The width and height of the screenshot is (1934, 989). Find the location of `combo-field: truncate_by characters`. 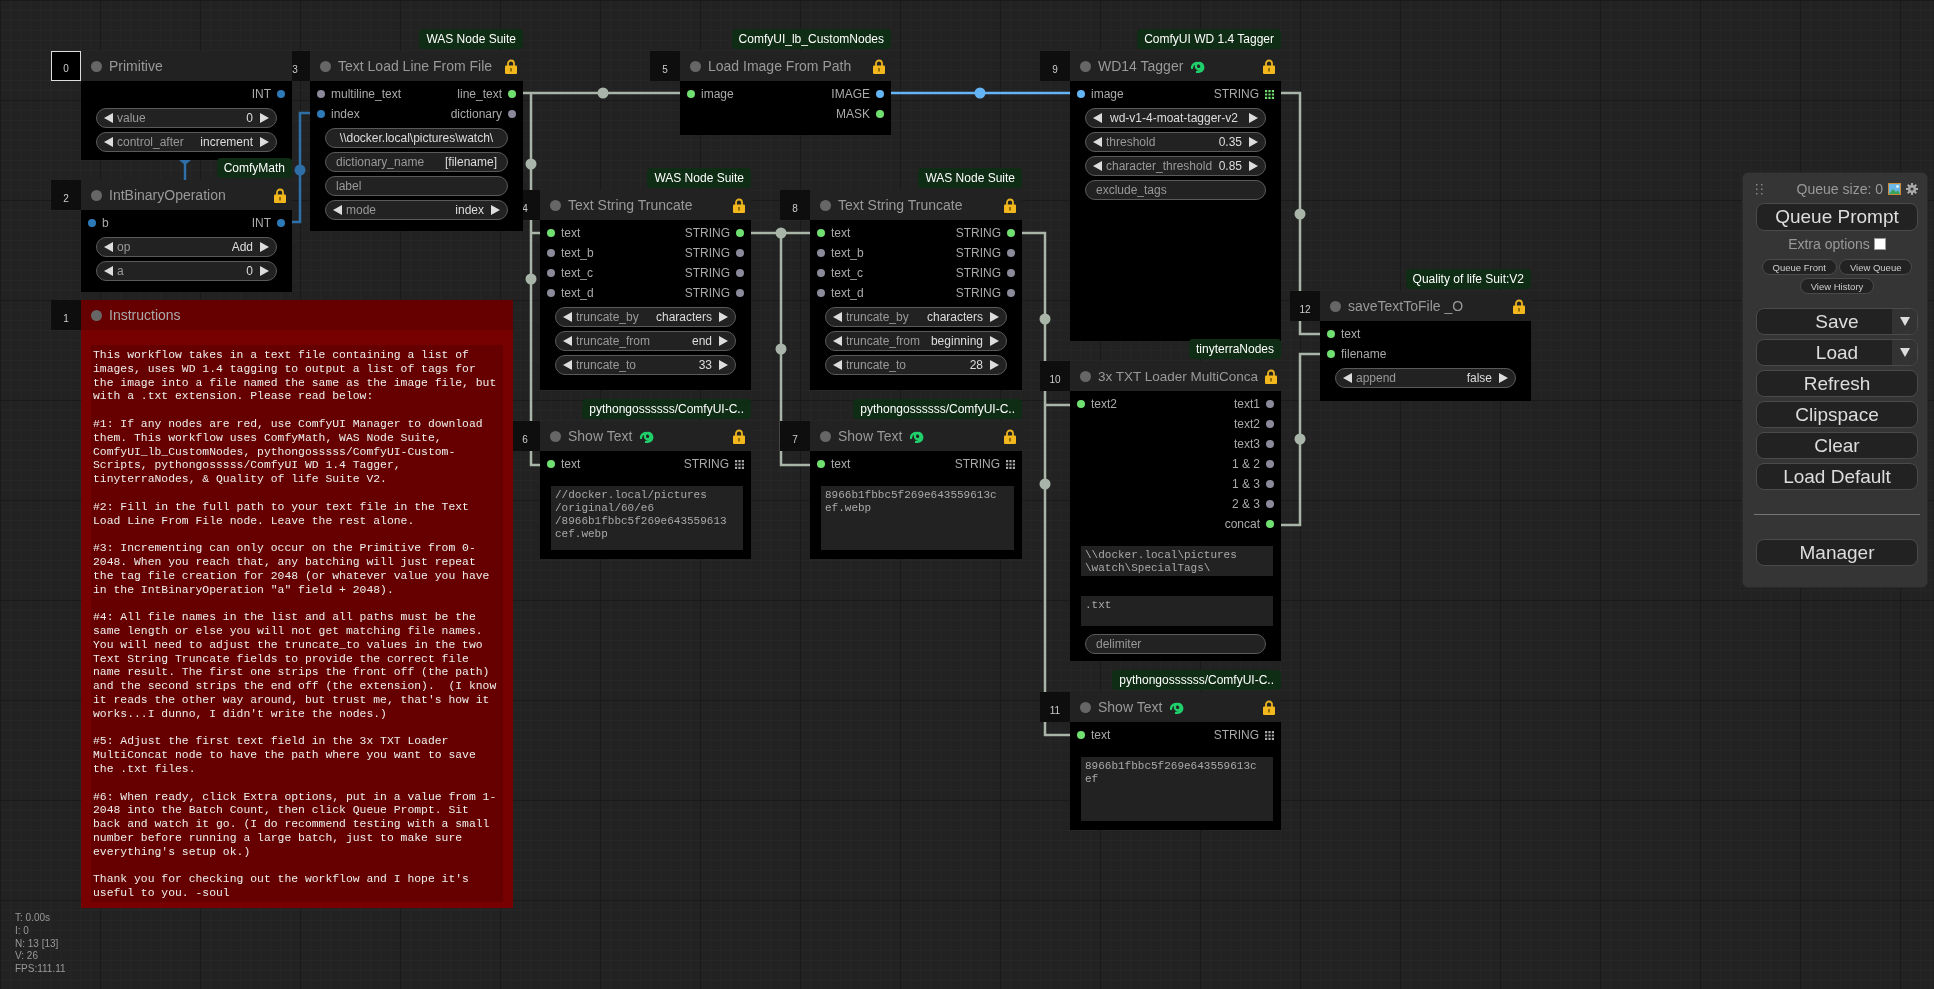

combo-field: truncate_by characters is located at coordinates (645, 317).